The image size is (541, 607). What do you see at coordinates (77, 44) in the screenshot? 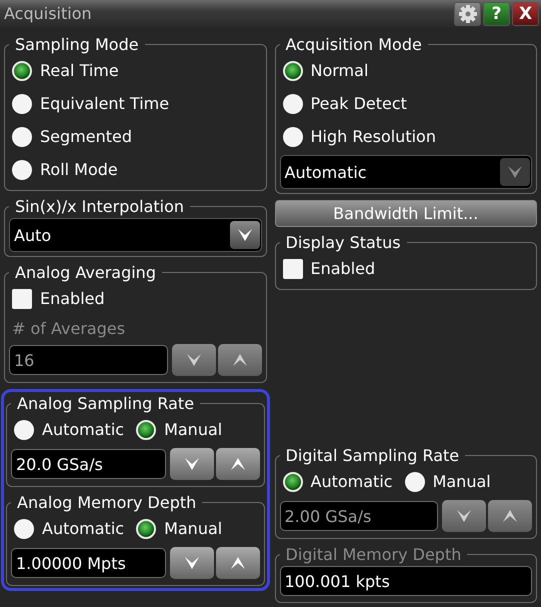
I see `group-title: Sampling Mode` at bounding box center [77, 44].